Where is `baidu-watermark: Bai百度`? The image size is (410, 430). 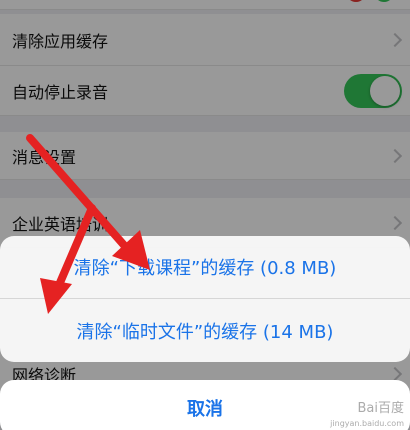 baidu-watermark: Bai百度 is located at coordinates (381, 408).